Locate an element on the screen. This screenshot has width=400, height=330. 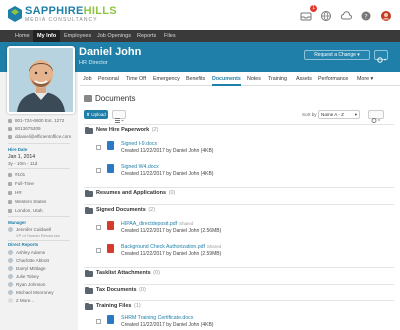
tab-job: Job is located at coordinates (87, 79).